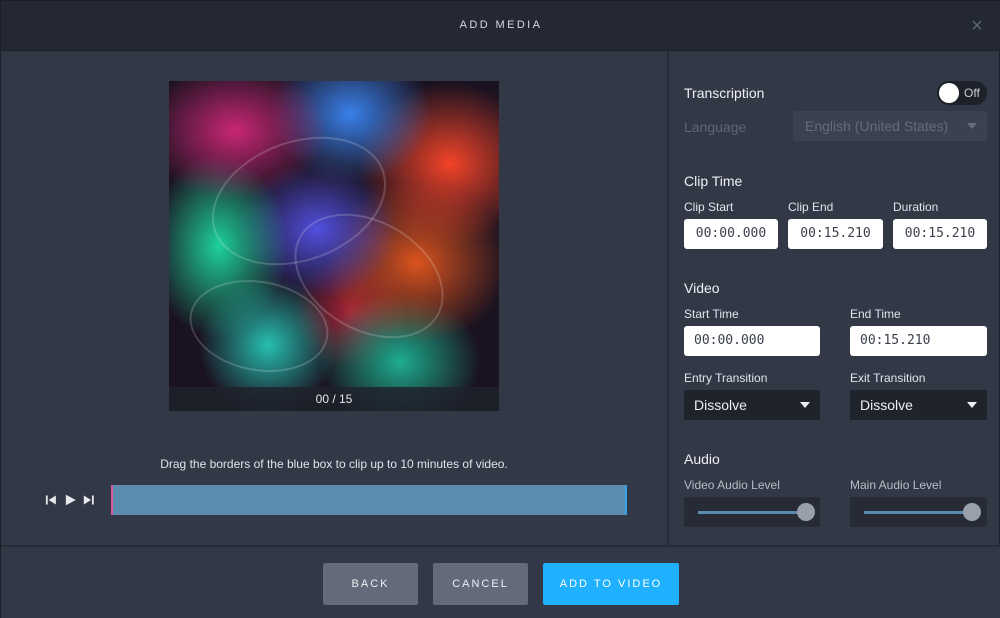 The width and height of the screenshot is (1000, 618). I want to click on end-time-label: End Time, so click(875, 314).